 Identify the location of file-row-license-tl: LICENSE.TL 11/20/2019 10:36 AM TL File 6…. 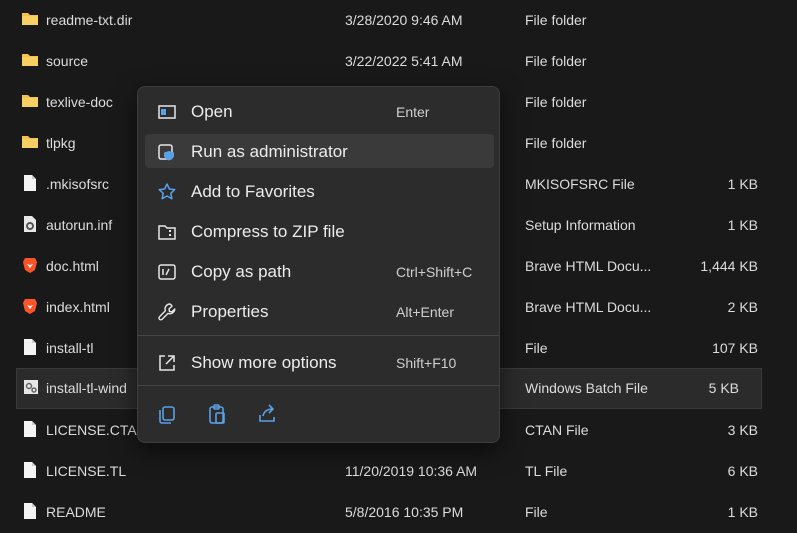
(398, 471).